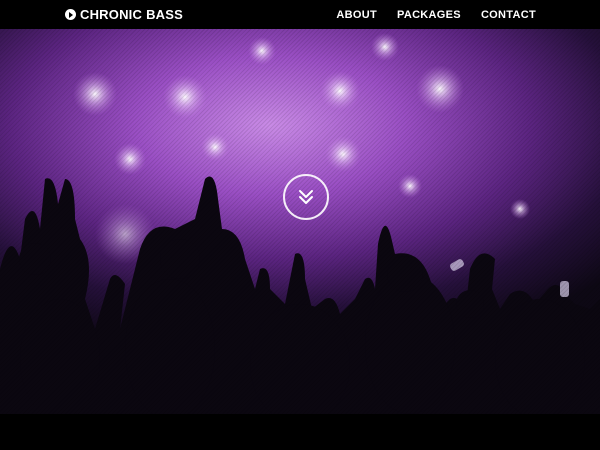  I want to click on scroll-down-button, so click(306, 197).